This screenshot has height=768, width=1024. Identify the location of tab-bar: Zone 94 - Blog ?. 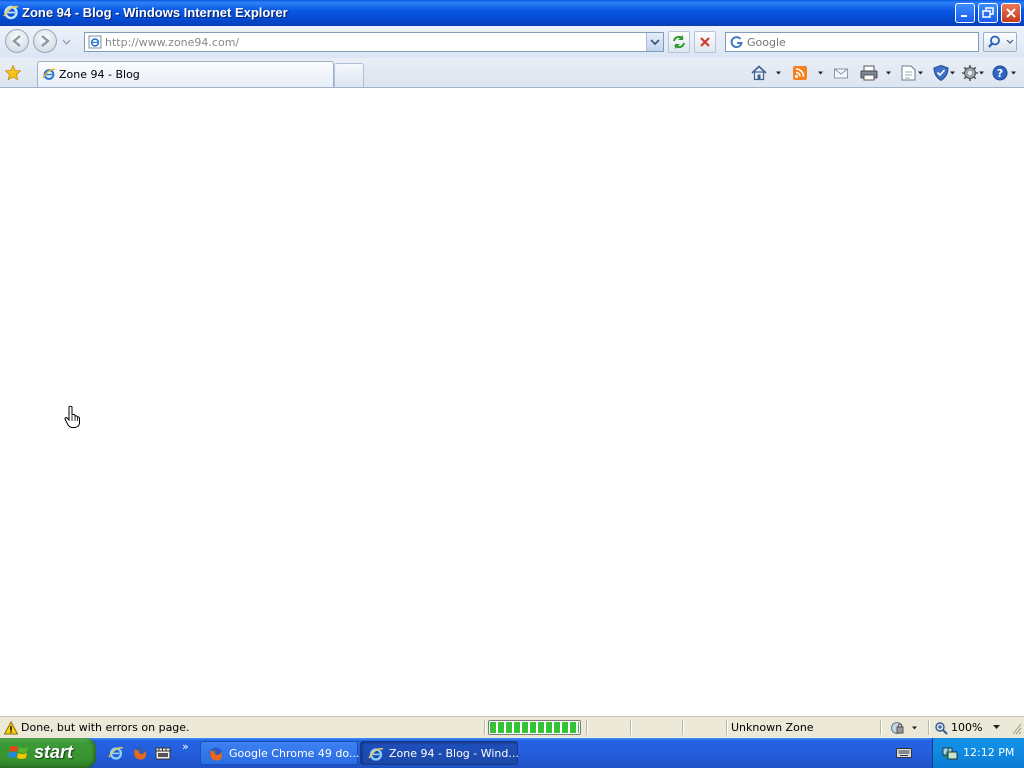
(512, 73).